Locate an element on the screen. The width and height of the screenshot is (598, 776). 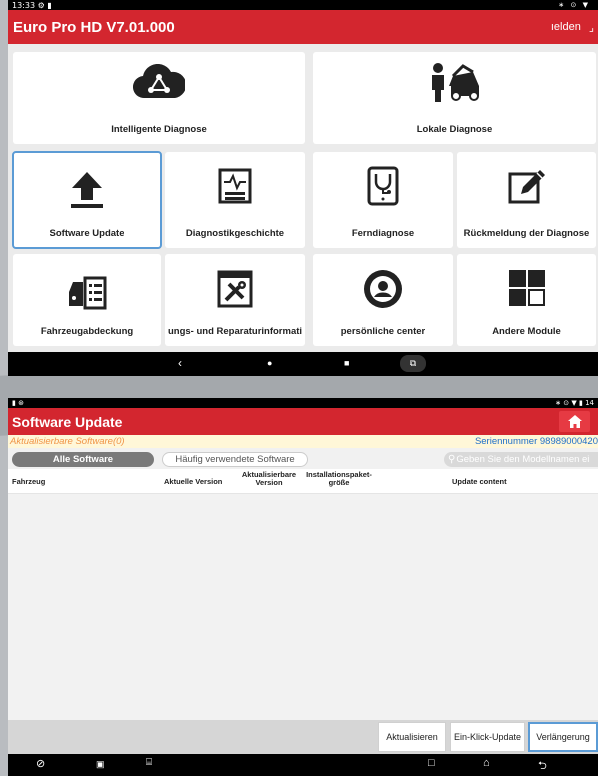
recents-button: ■ is located at coordinates (346, 363).